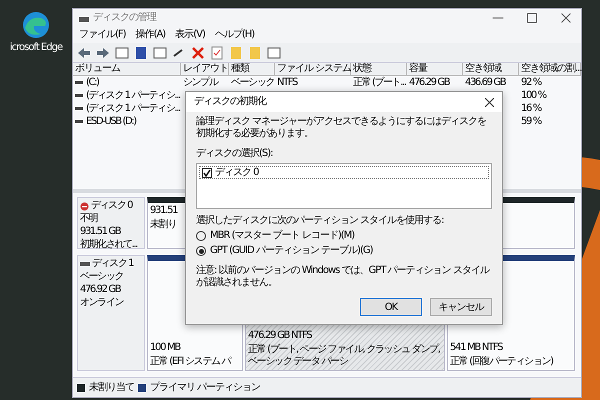 The width and height of the screenshot is (600, 400). What do you see at coordinates (111, 122) in the screenshot?
I see `table-cell: ESD-USB (D:)` at bounding box center [111, 122].